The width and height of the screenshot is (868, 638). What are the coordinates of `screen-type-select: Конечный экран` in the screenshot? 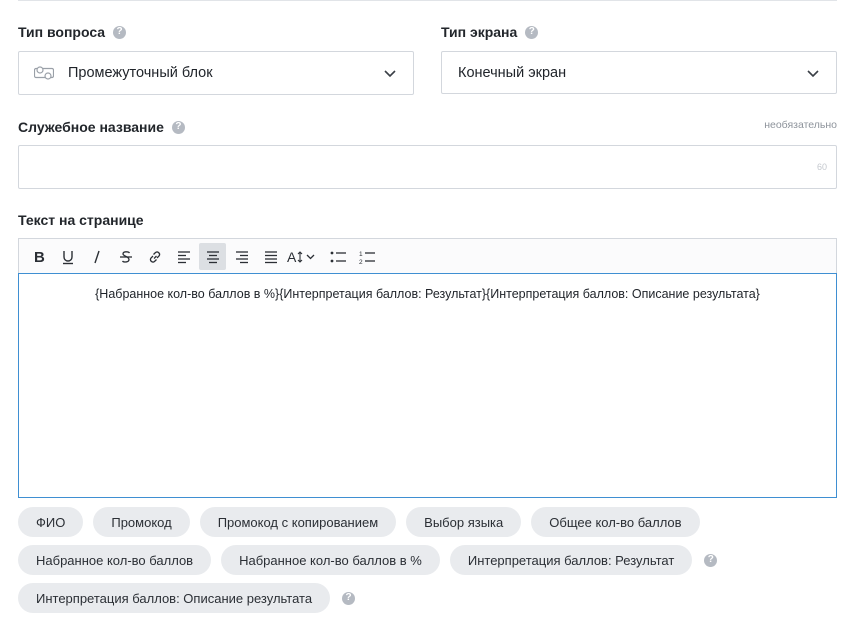 It's located at (639, 72).